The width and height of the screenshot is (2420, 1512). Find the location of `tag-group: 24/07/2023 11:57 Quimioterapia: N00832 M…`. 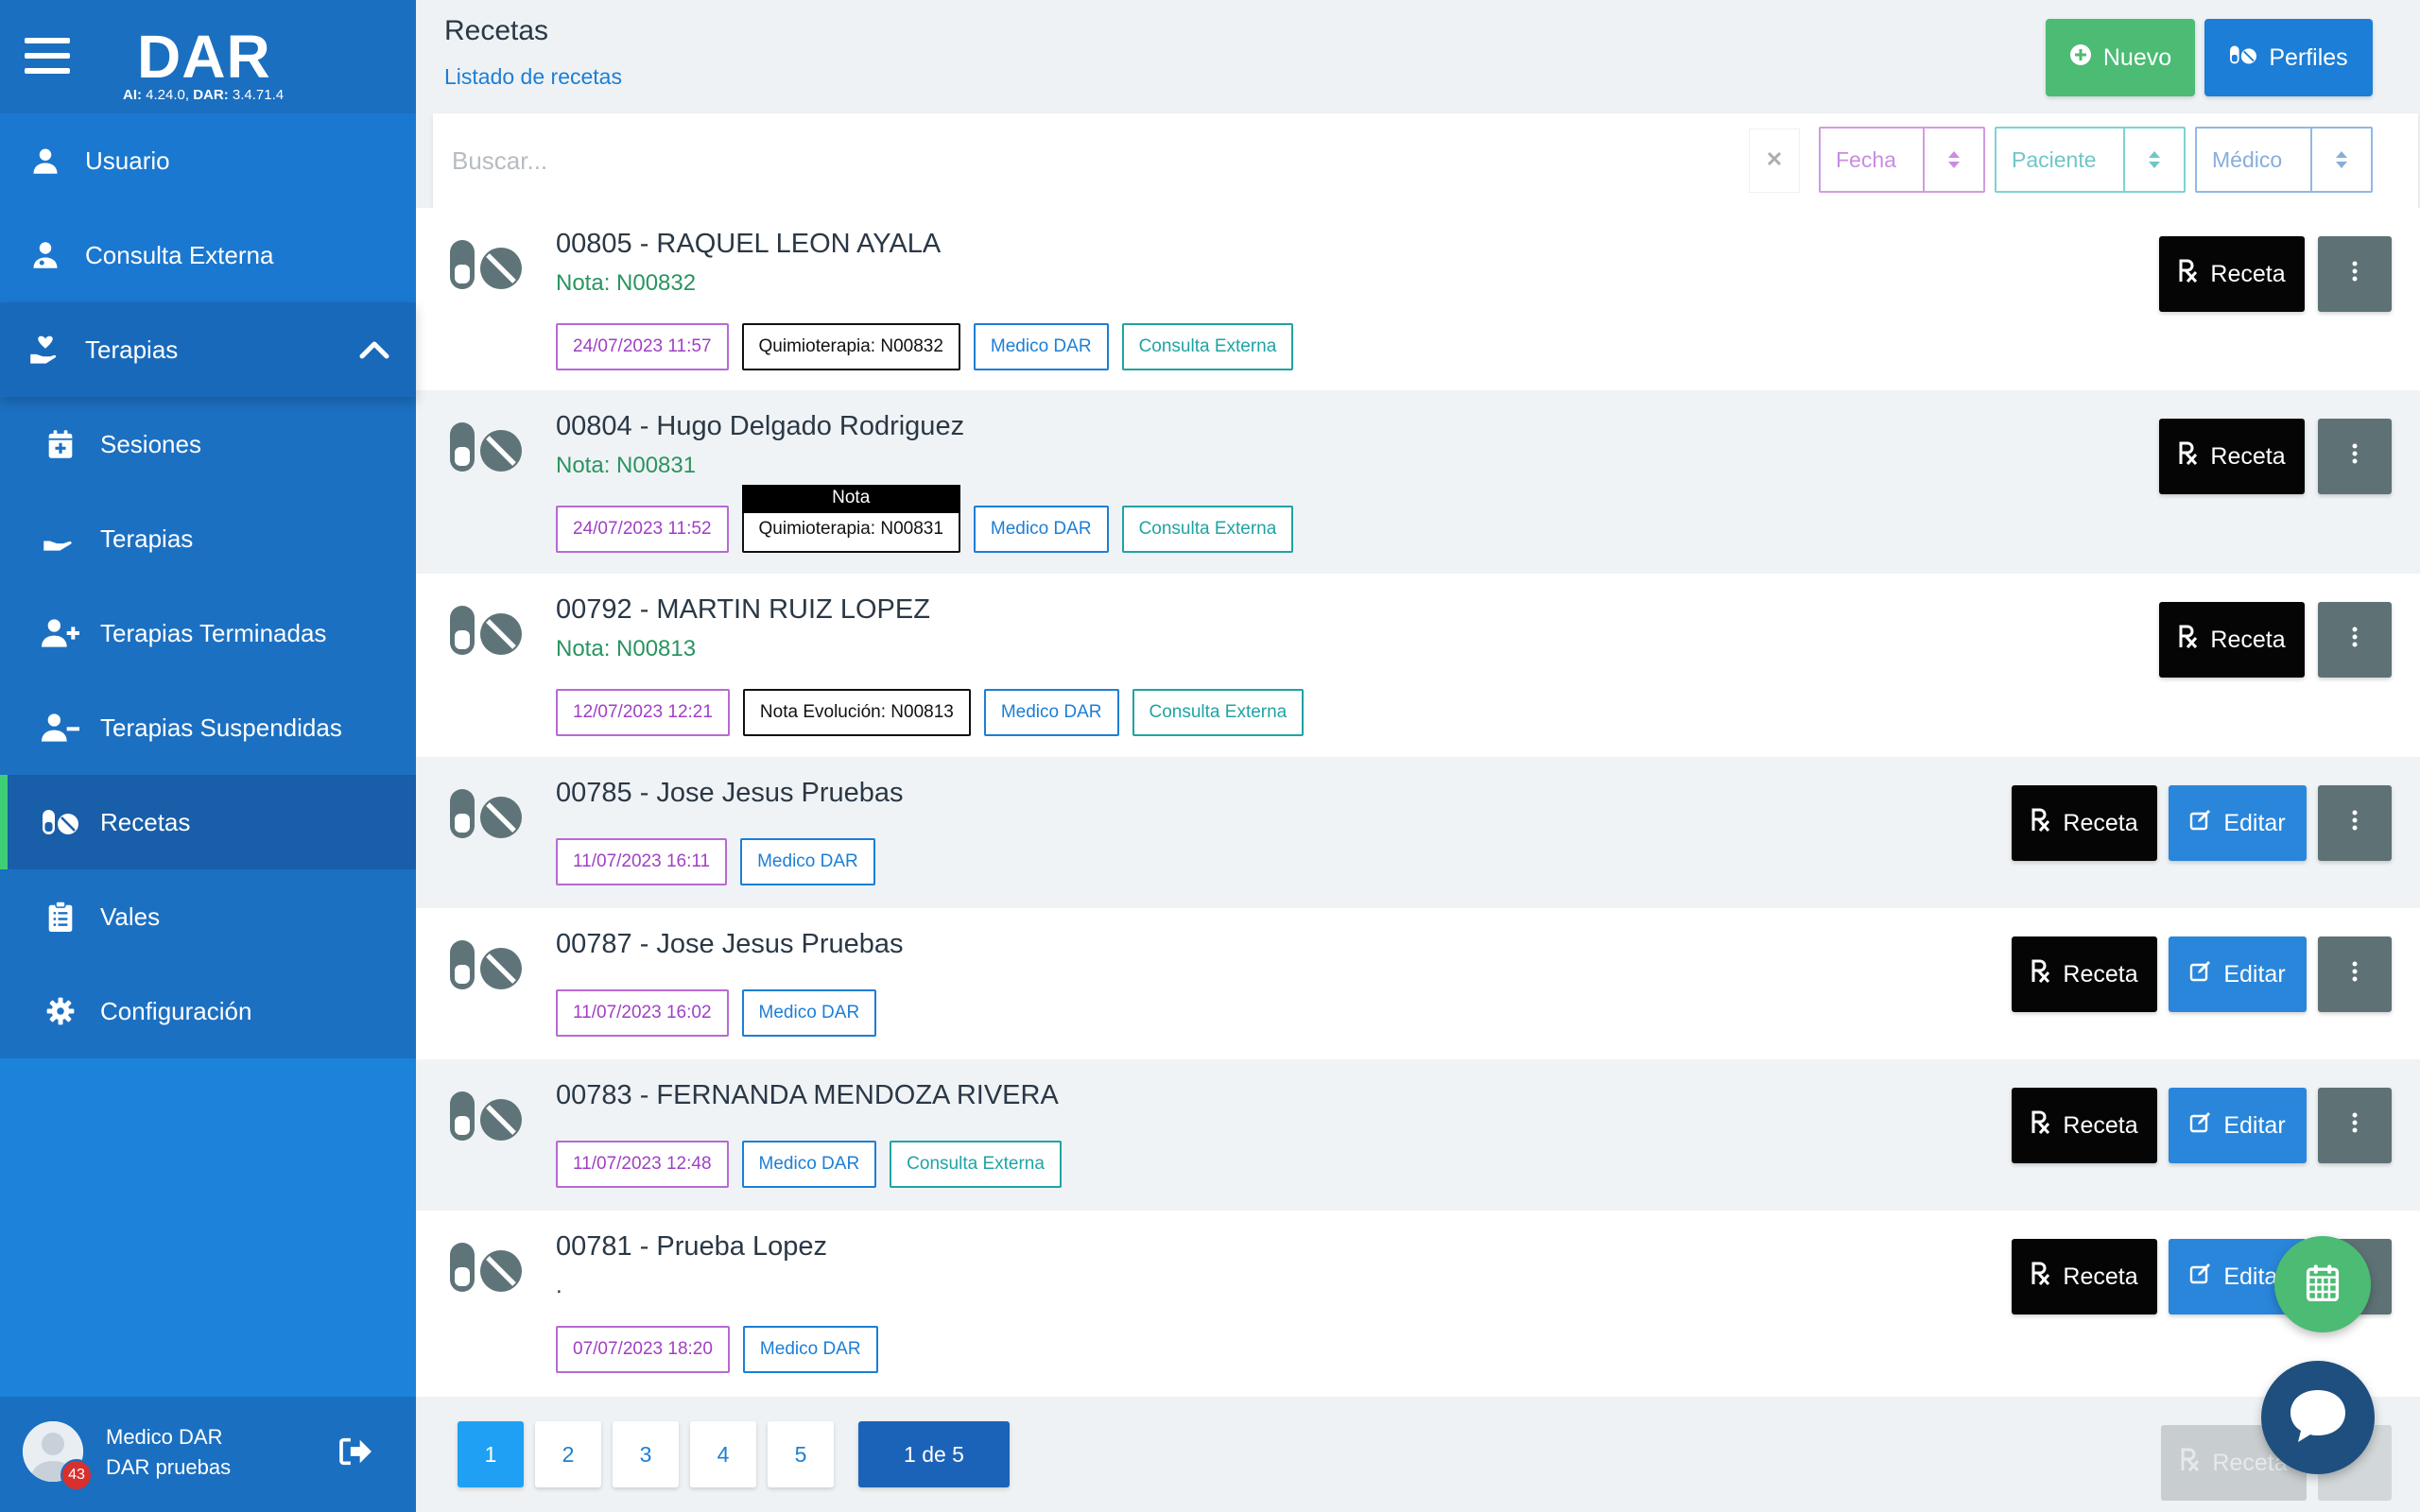

tag-group: 24/07/2023 11:57 Quimioterapia: N00832 M… is located at coordinates (925, 346).